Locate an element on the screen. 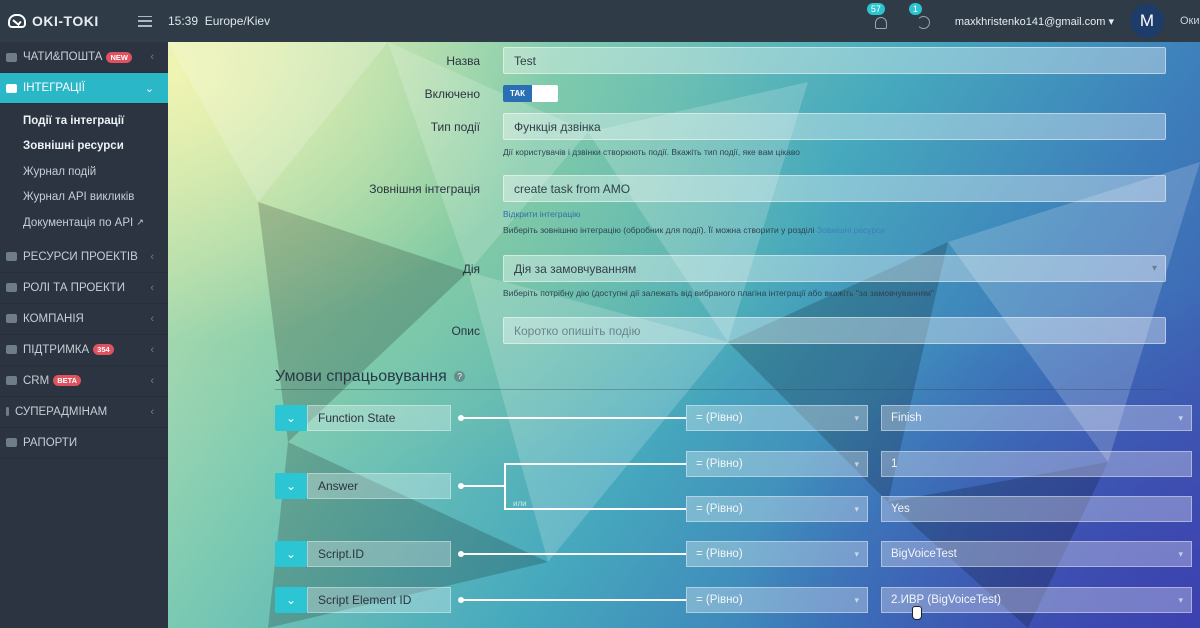  sidebar-item-project-resources: РЕСУРСИ ПРОЕКТІВ ‹ is located at coordinates (84, 257).